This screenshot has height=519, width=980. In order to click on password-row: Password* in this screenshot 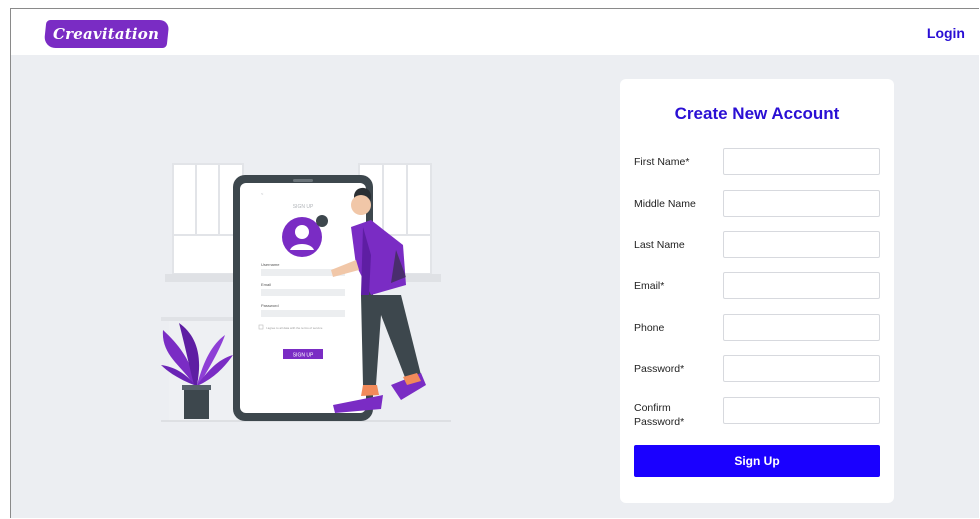, I will do `click(758, 370)`.